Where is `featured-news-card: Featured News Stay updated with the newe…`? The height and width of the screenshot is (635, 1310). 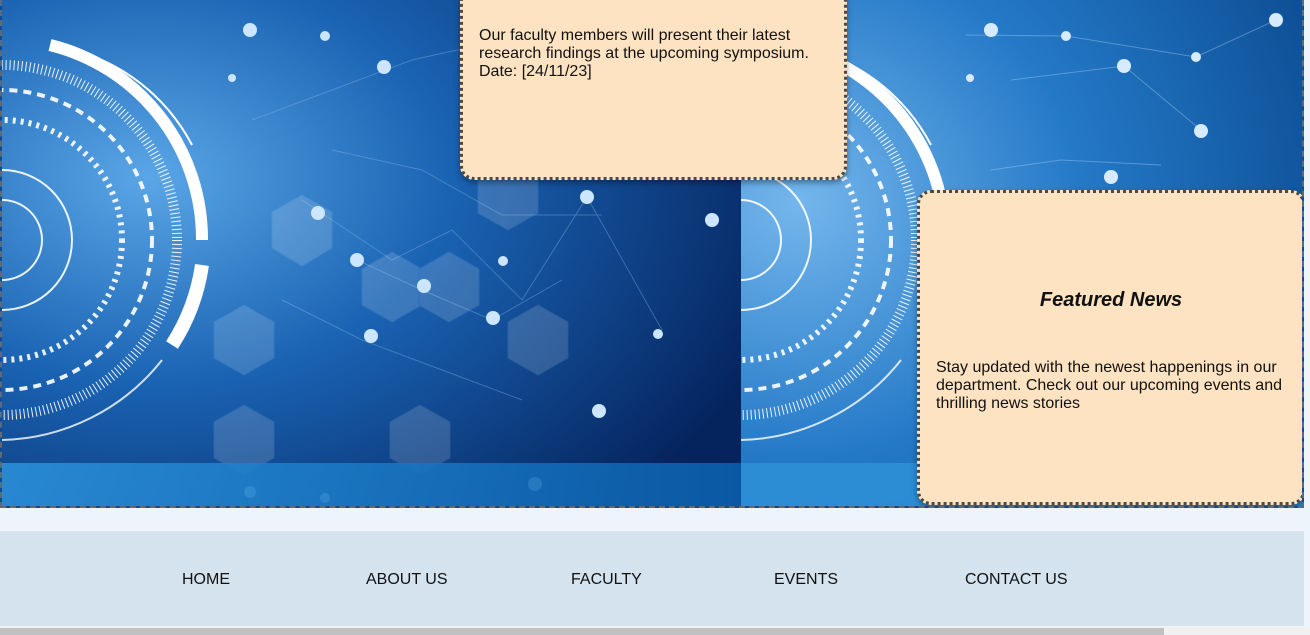
featured-news-card: Featured News Stay updated with the newe… is located at coordinates (1109, 347).